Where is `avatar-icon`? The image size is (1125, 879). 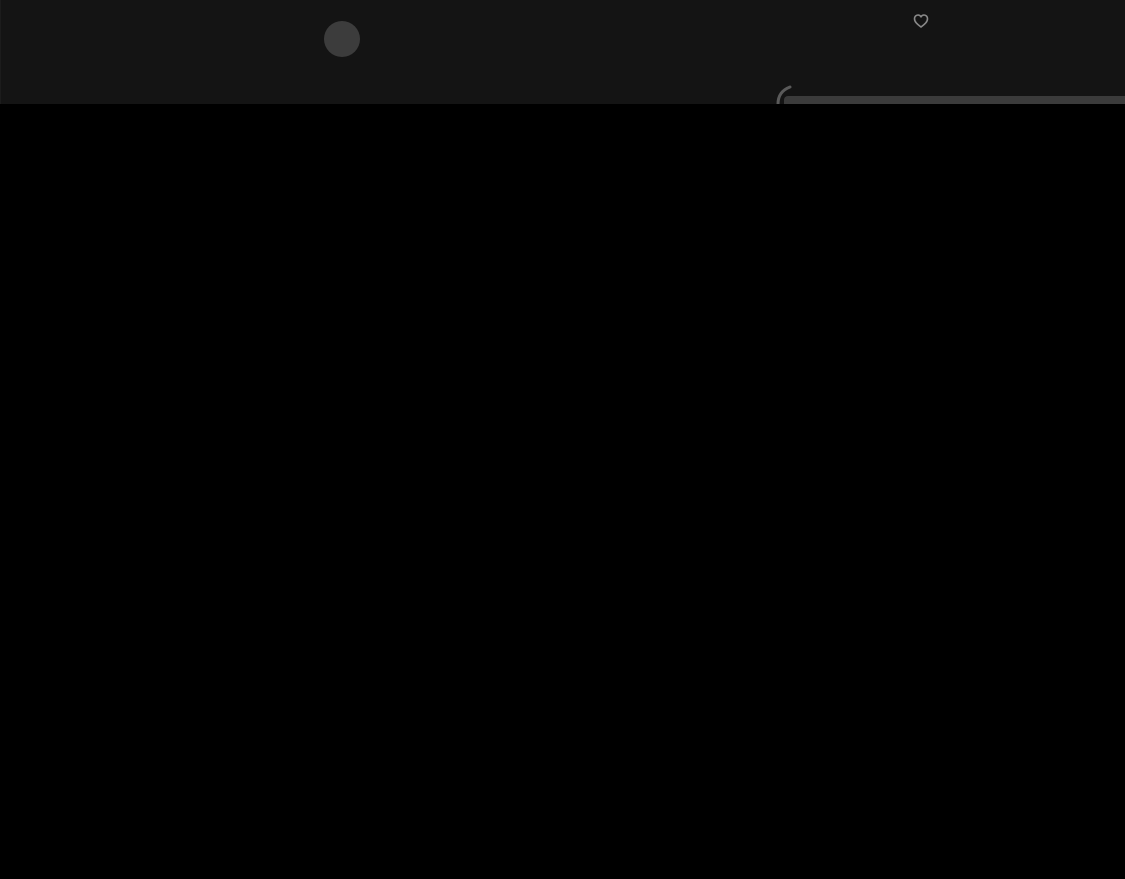 avatar-icon is located at coordinates (342, 39).